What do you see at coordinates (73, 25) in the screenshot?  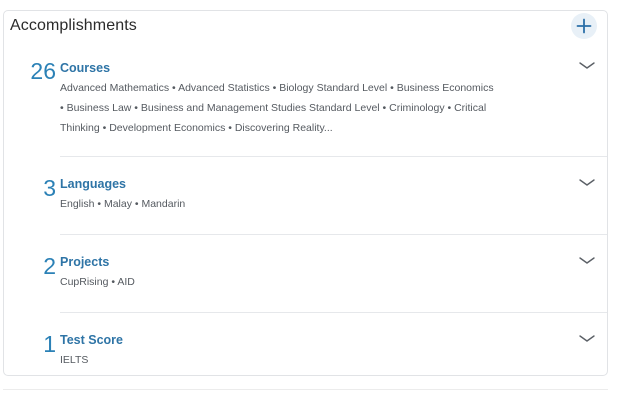 I see `card-title: Accomplishments` at bounding box center [73, 25].